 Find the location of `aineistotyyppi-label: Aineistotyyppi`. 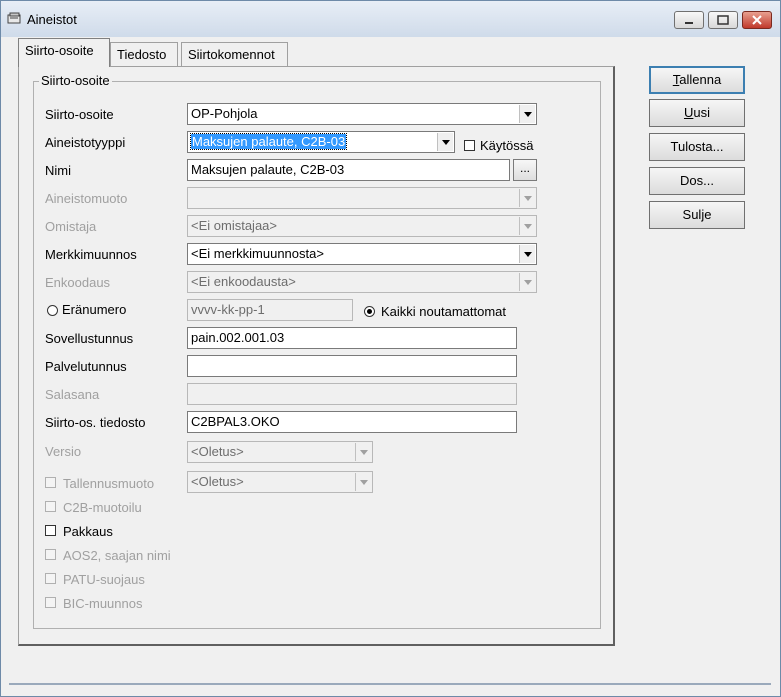

aineistotyyppi-label: Aineistotyyppi is located at coordinates (85, 142).